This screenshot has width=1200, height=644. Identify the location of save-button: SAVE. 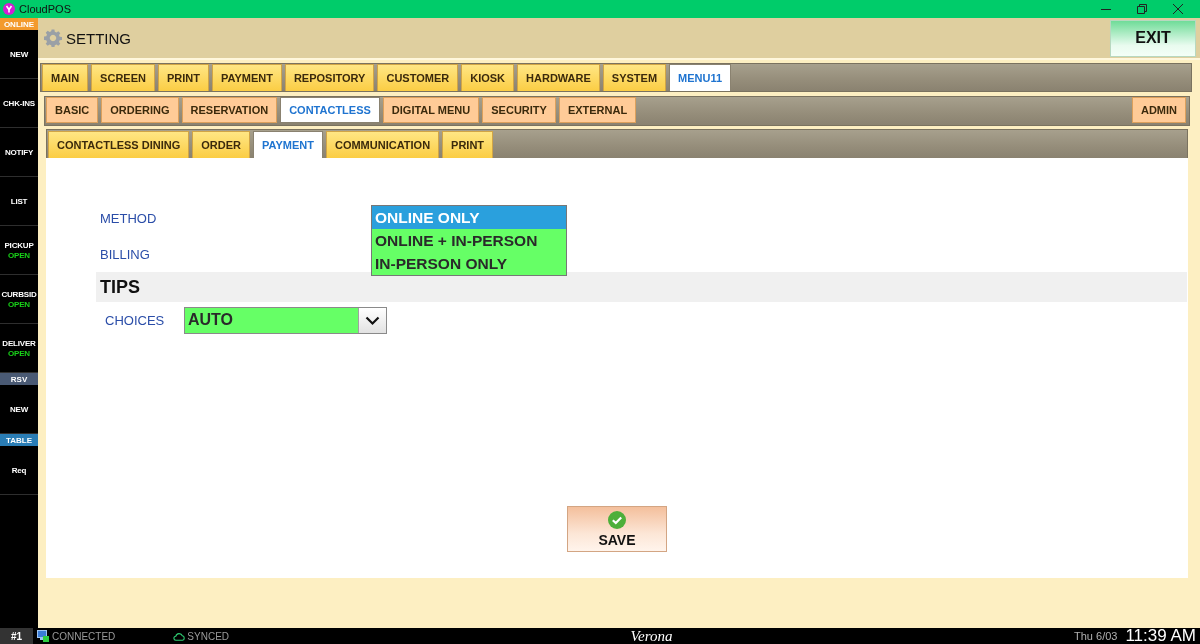
(617, 529).